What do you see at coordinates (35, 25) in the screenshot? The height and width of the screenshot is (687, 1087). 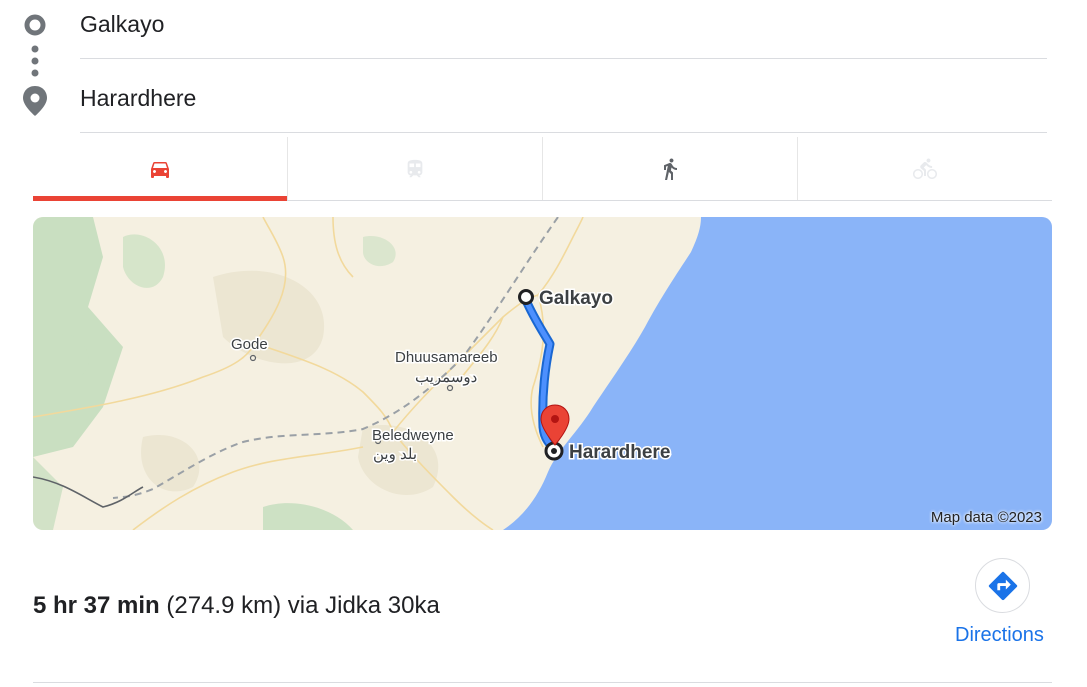 I see `origin-circle-icon` at bounding box center [35, 25].